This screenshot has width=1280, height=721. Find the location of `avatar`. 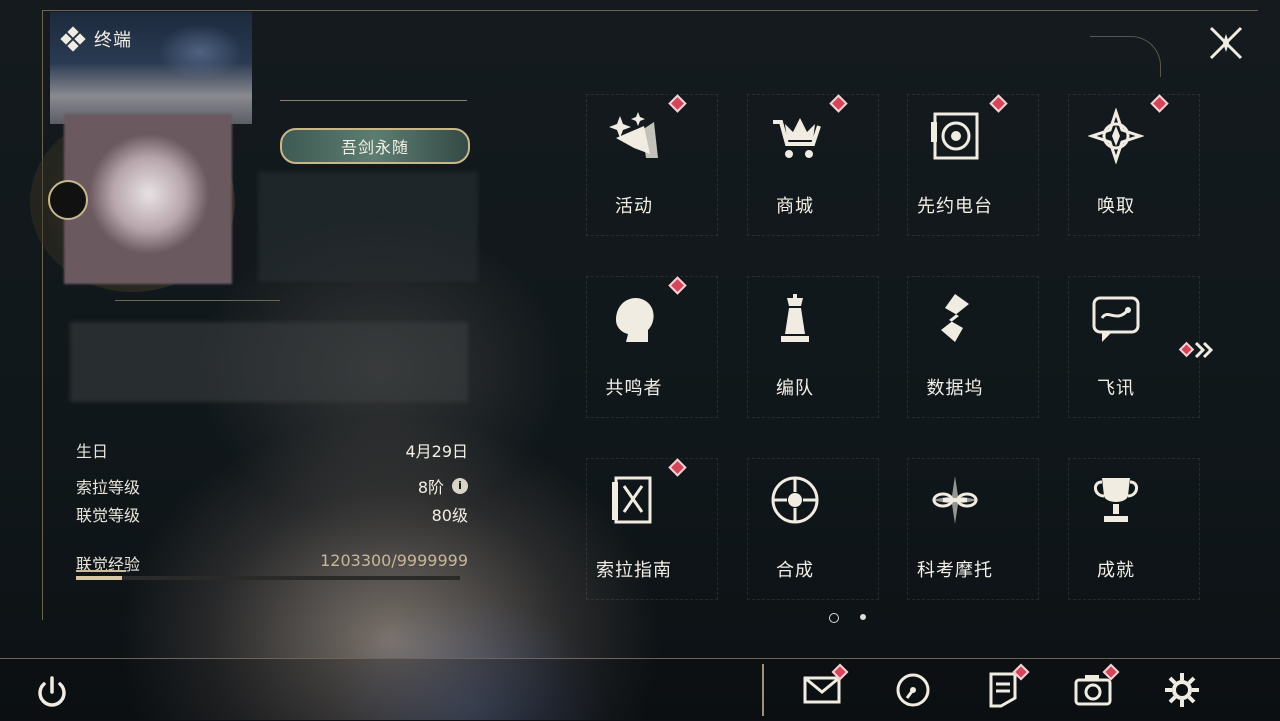

avatar is located at coordinates (148, 199).